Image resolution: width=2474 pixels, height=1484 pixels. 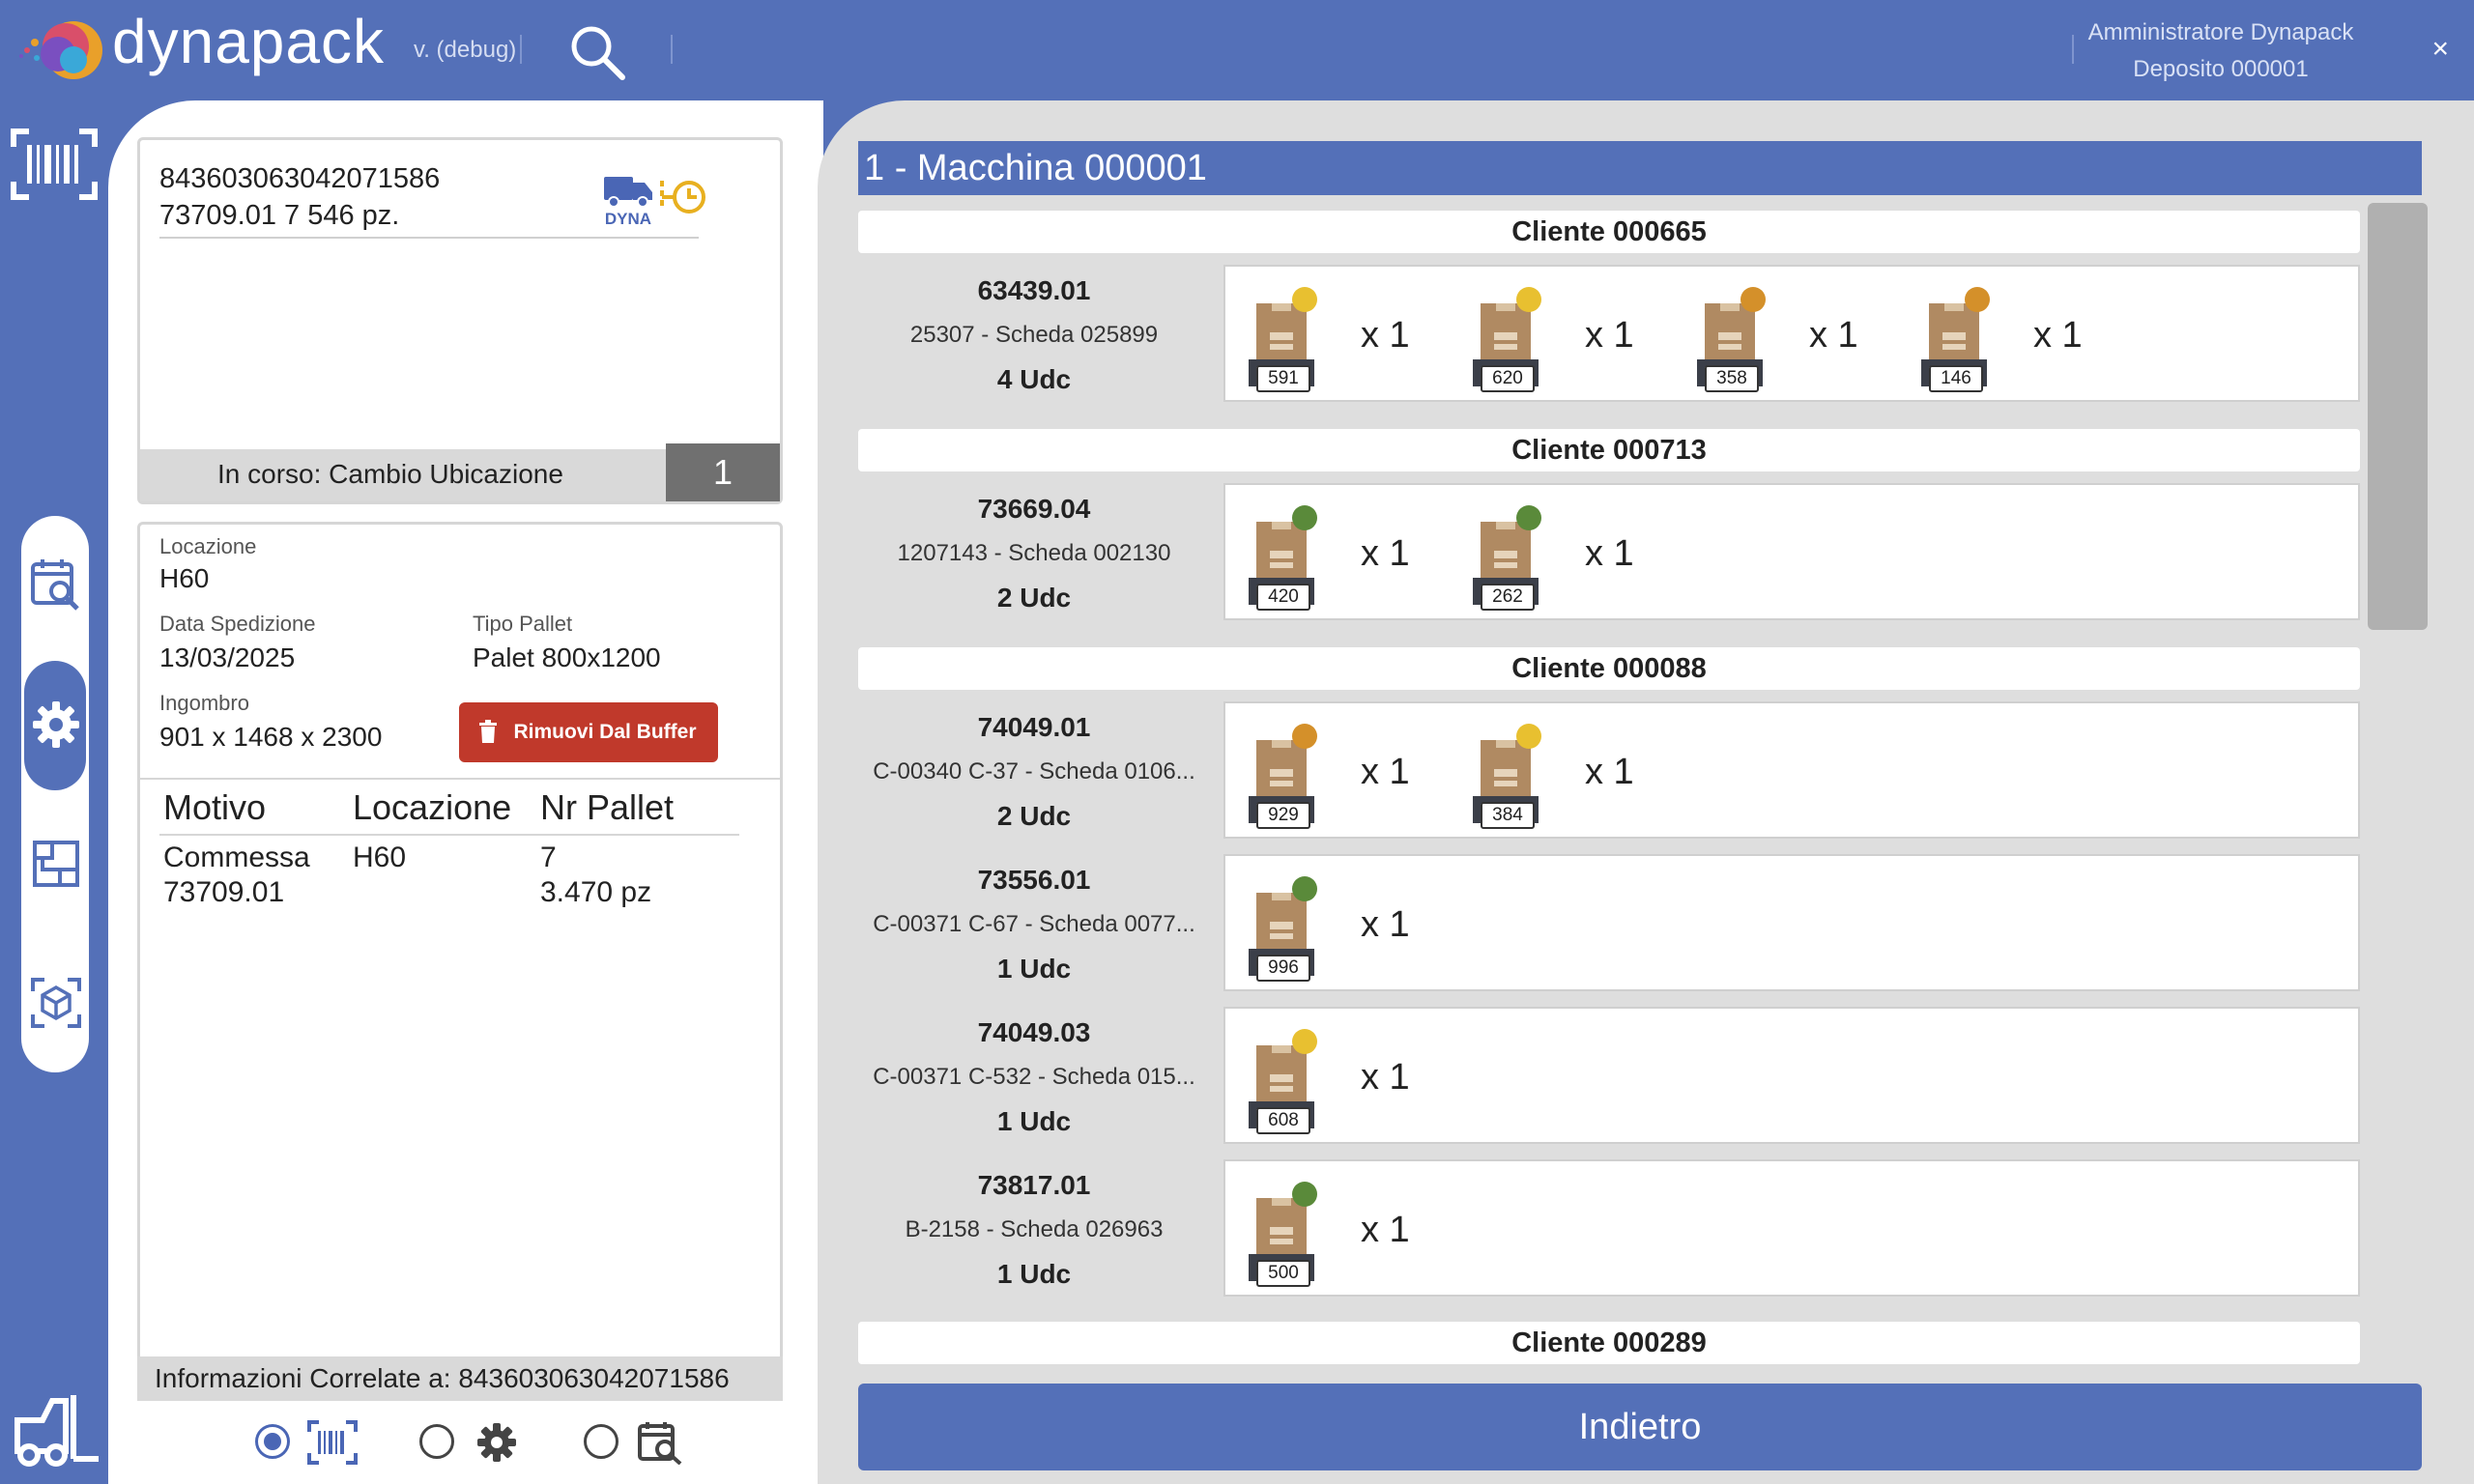 What do you see at coordinates (238, 624) in the screenshot?
I see `ship-date-label: Data Spedizione` at bounding box center [238, 624].